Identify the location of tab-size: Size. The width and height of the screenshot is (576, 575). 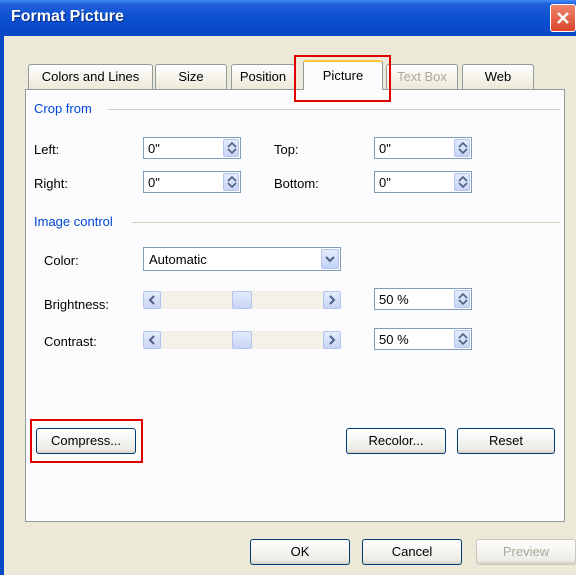
(191, 76).